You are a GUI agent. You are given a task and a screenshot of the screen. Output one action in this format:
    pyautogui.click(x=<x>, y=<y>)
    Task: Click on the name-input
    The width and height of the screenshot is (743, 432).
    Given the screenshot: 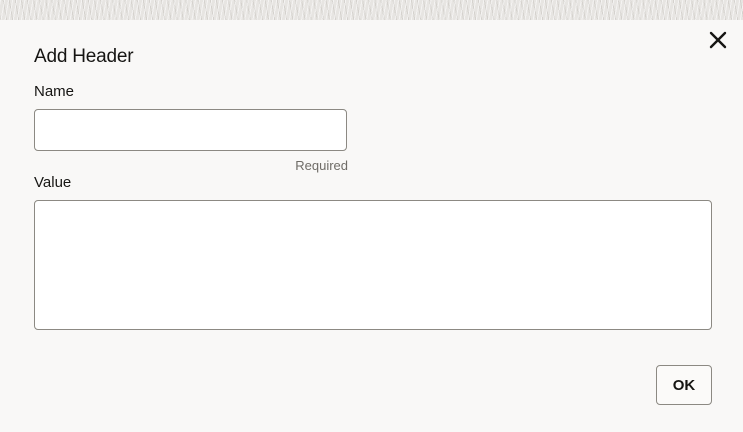 What is the action you would take?
    pyautogui.click(x=190, y=130)
    